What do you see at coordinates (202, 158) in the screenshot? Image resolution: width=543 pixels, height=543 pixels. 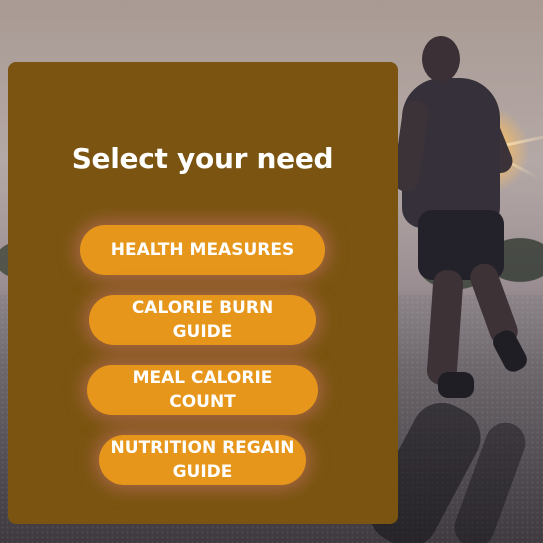 I see `panel-title: Select your need` at bounding box center [202, 158].